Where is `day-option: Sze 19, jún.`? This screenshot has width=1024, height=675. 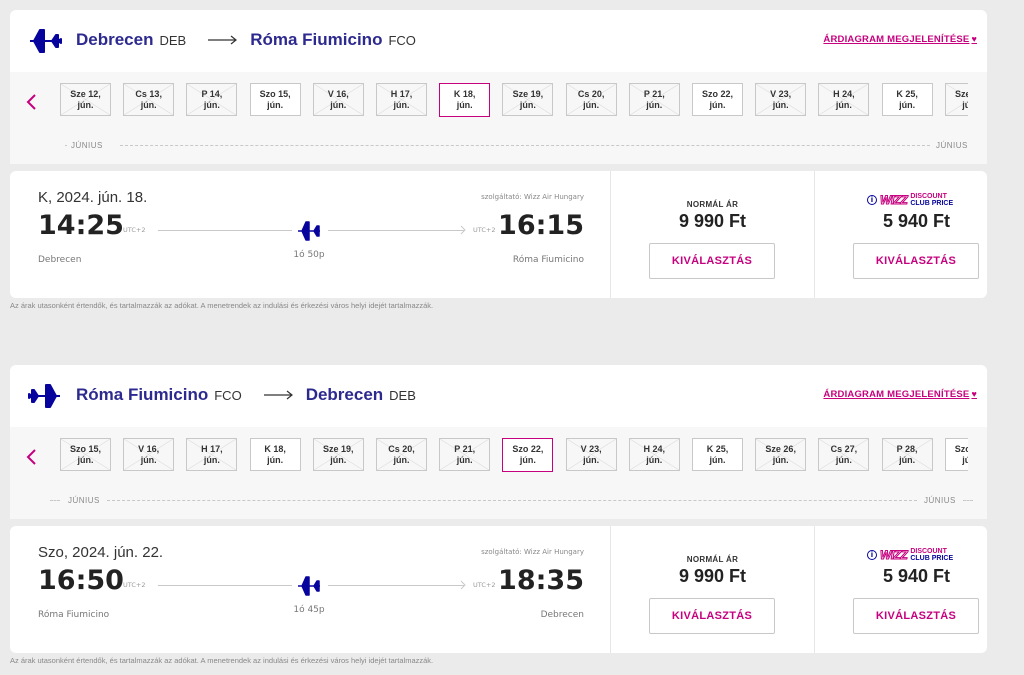 day-option: Sze 19, jún. is located at coordinates (338, 454).